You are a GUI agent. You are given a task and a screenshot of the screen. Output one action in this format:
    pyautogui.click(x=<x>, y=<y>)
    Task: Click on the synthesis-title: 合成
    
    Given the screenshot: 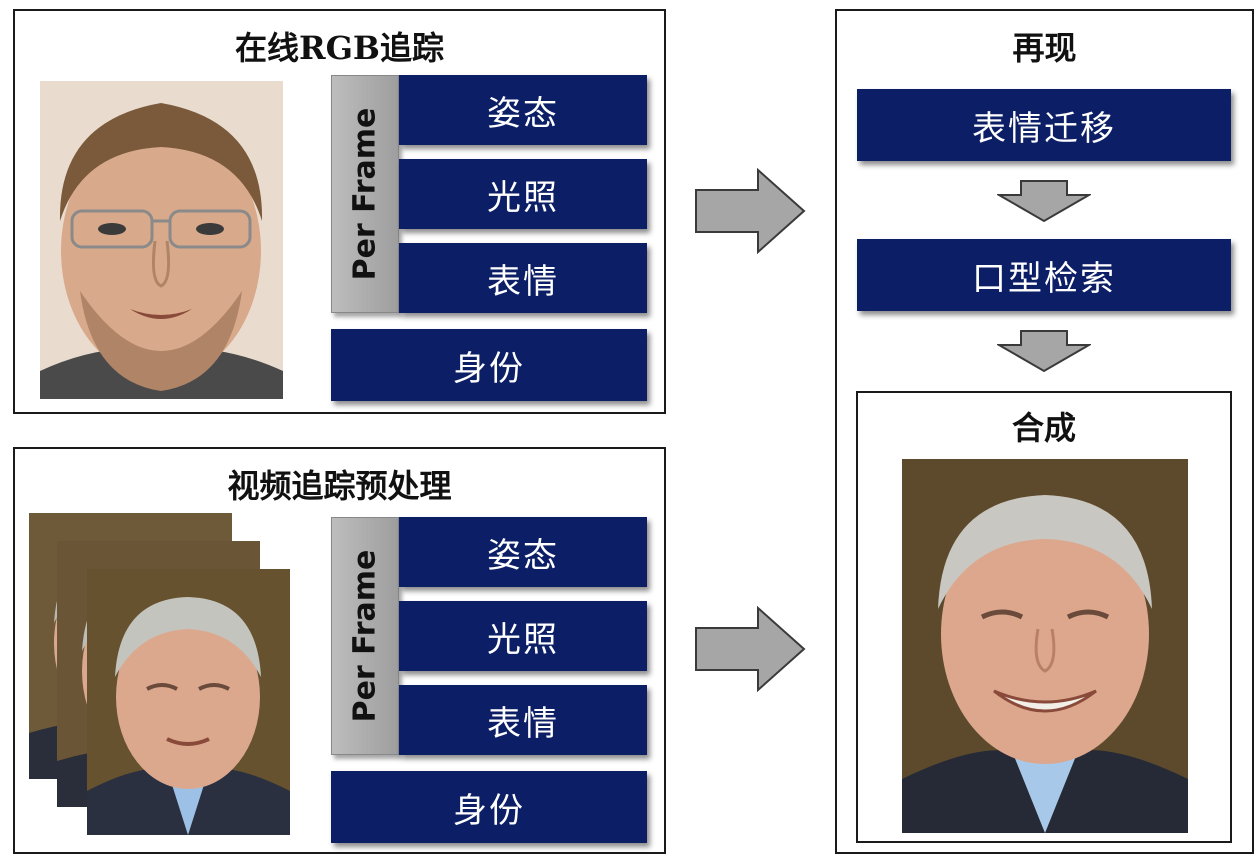 What is the action you would take?
    pyautogui.click(x=1043, y=428)
    